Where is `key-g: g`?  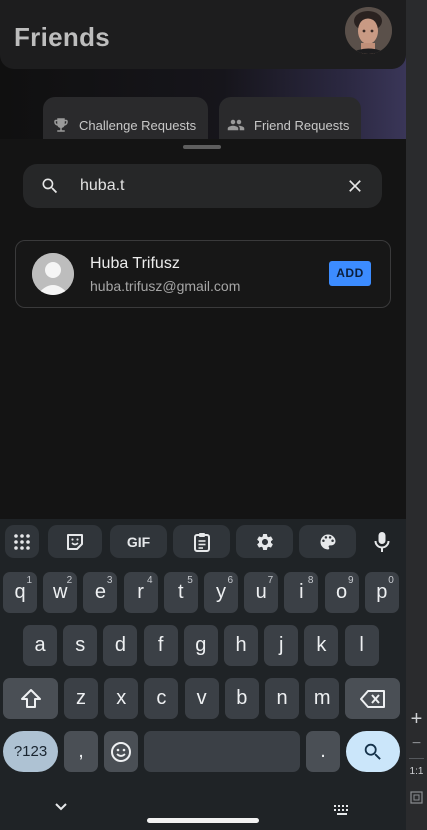 key-g: g is located at coordinates (200, 645).